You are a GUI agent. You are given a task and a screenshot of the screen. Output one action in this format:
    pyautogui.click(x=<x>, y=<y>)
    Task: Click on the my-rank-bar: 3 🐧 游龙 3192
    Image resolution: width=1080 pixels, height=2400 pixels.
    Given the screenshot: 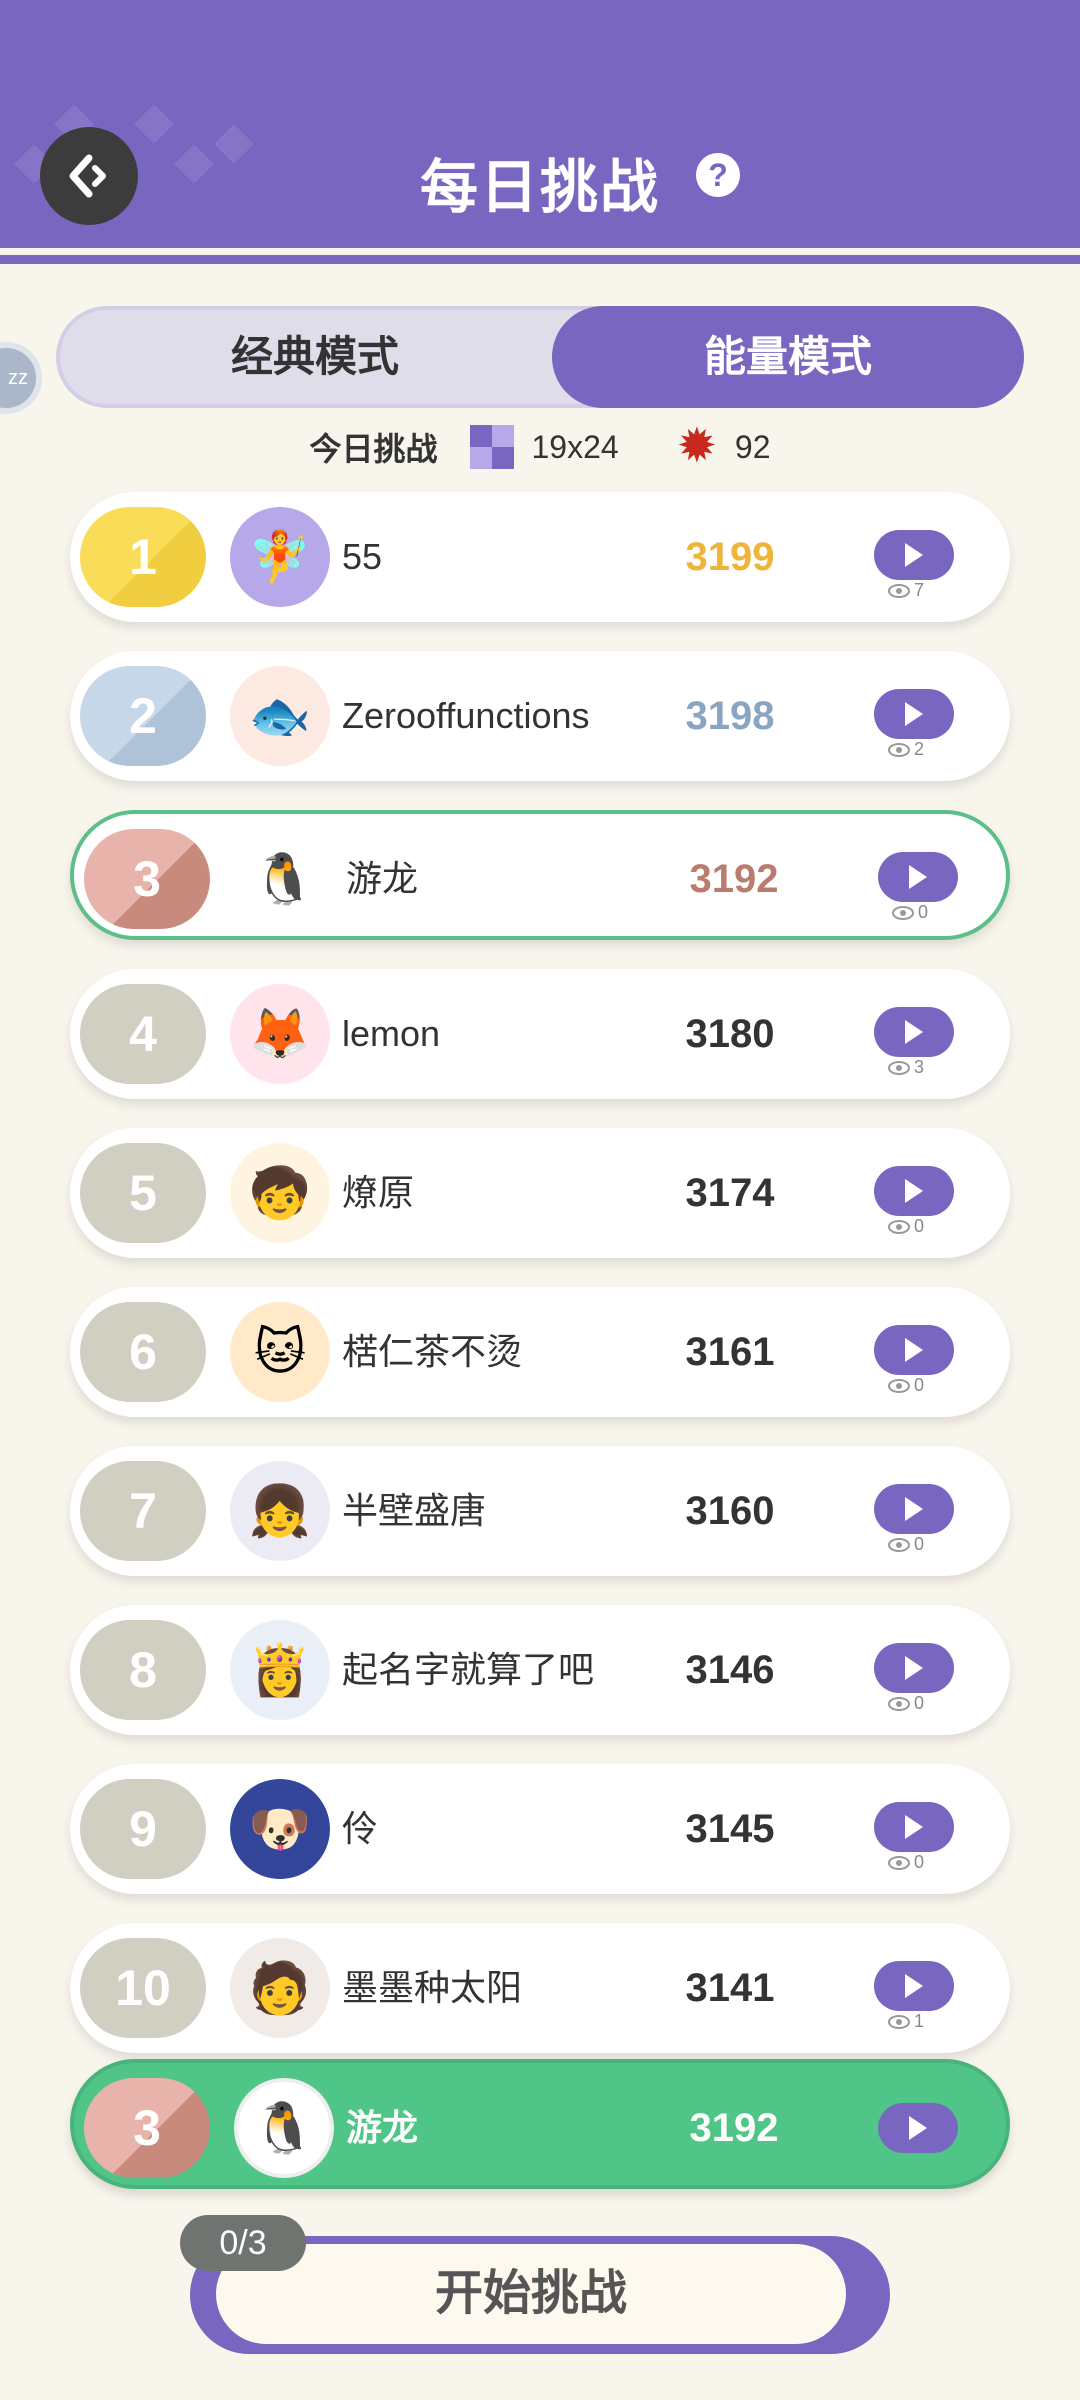 What is the action you would take?
    pyautogui.click(x=540, y=2124)
    